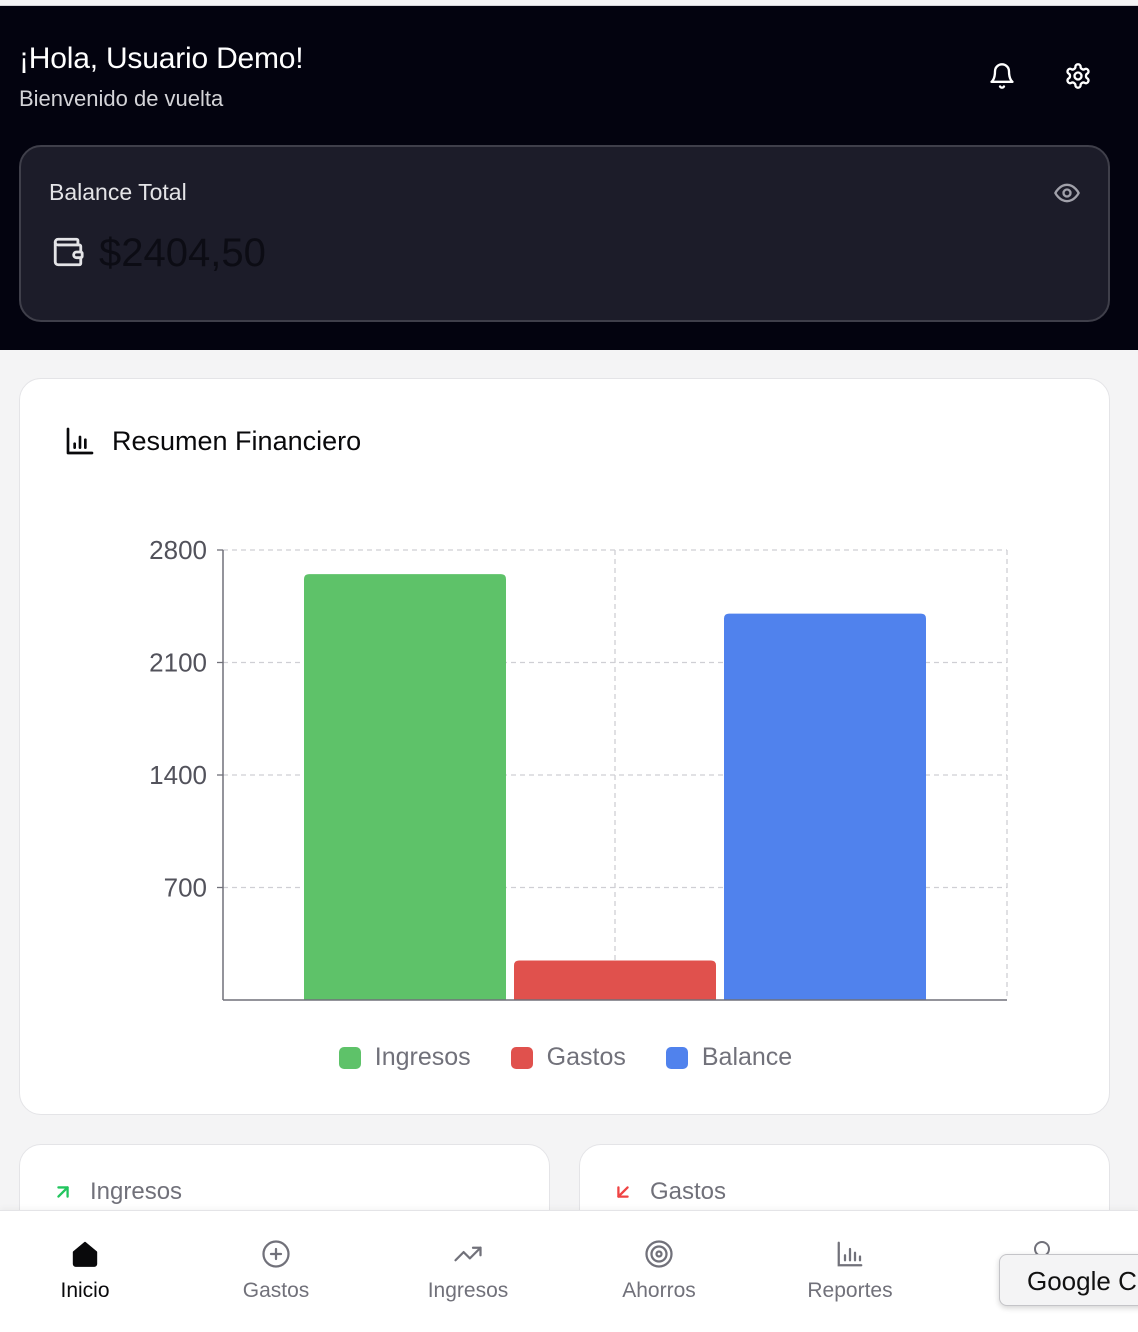 This screenshot has height=1332, width=1138. Describe the element at coordinates (521, 1057) in the screenshot. I see `legend-swatch-gastos` at that location.